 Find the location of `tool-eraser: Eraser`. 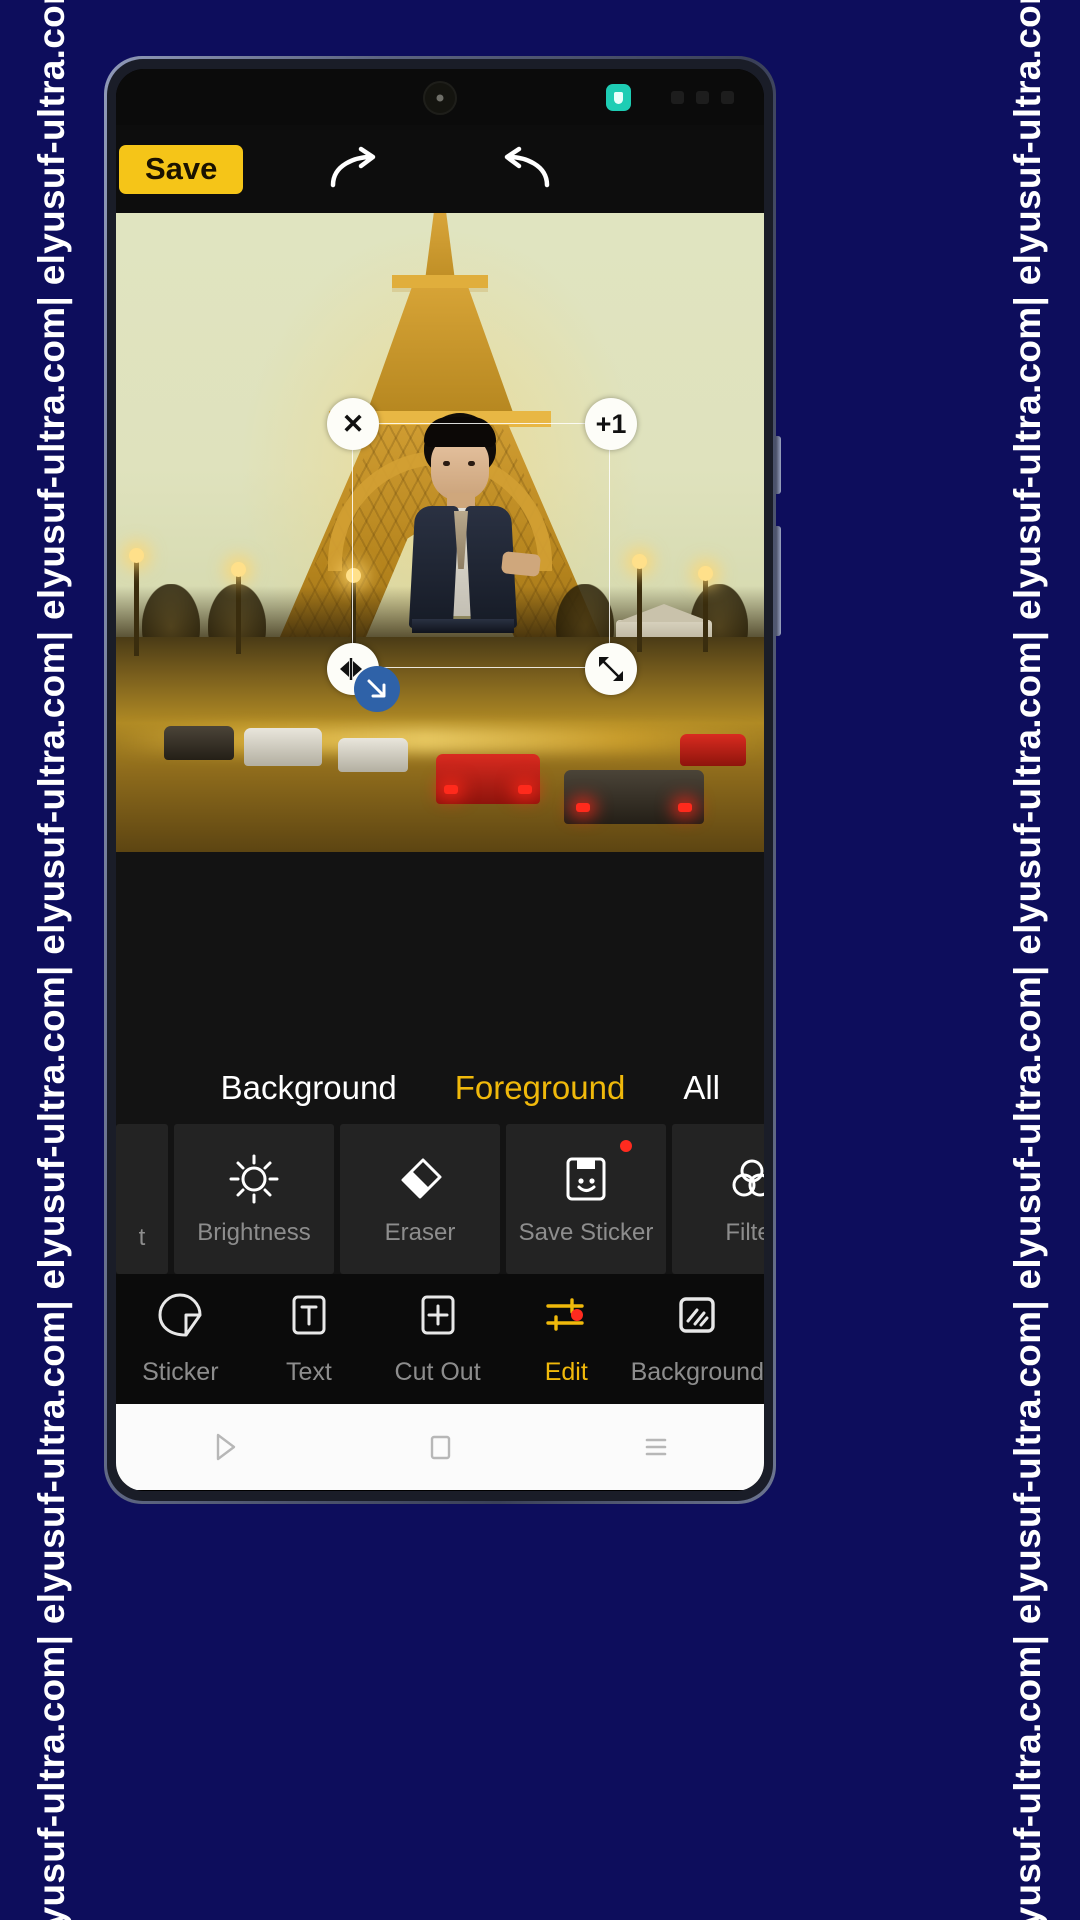

tool-eraser: Eraser is located at coordinates (420, 1199).